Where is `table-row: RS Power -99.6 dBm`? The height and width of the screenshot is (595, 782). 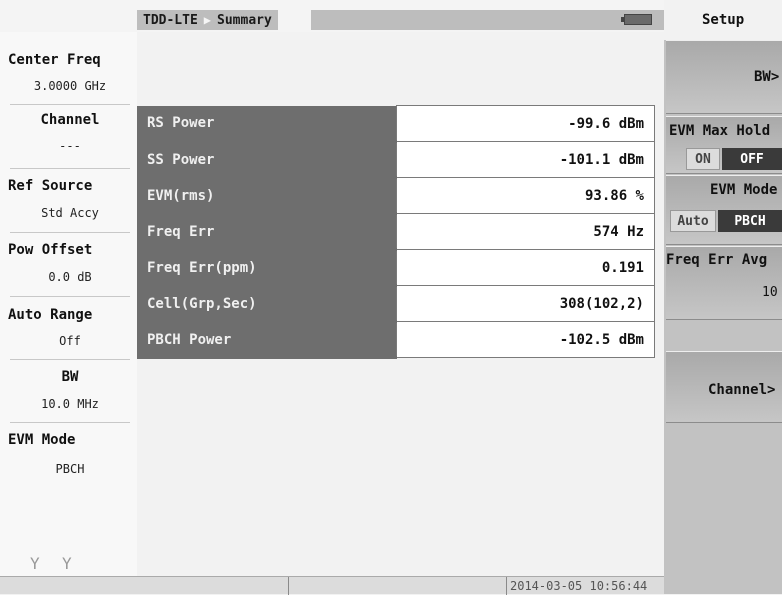
table-row: RS Power -99.6 dBm is located at coordinates (396, 124).